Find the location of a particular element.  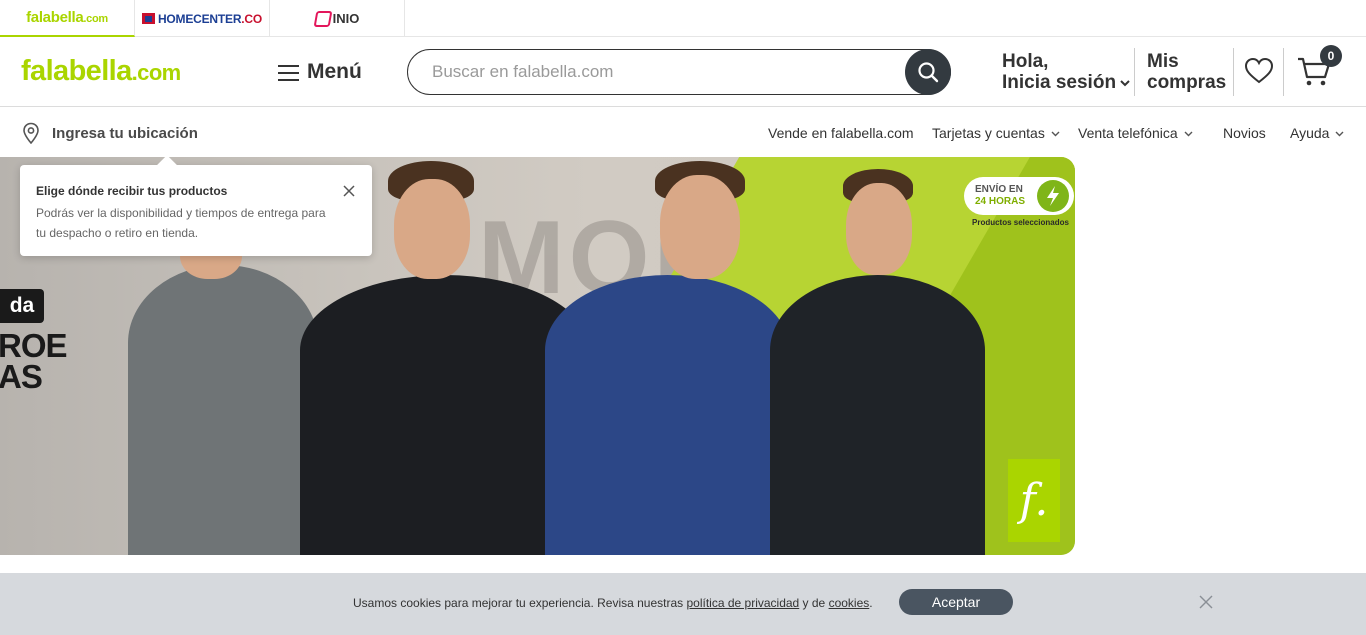

tab-falabella: falabella.com is located at coordinates (67, 18).